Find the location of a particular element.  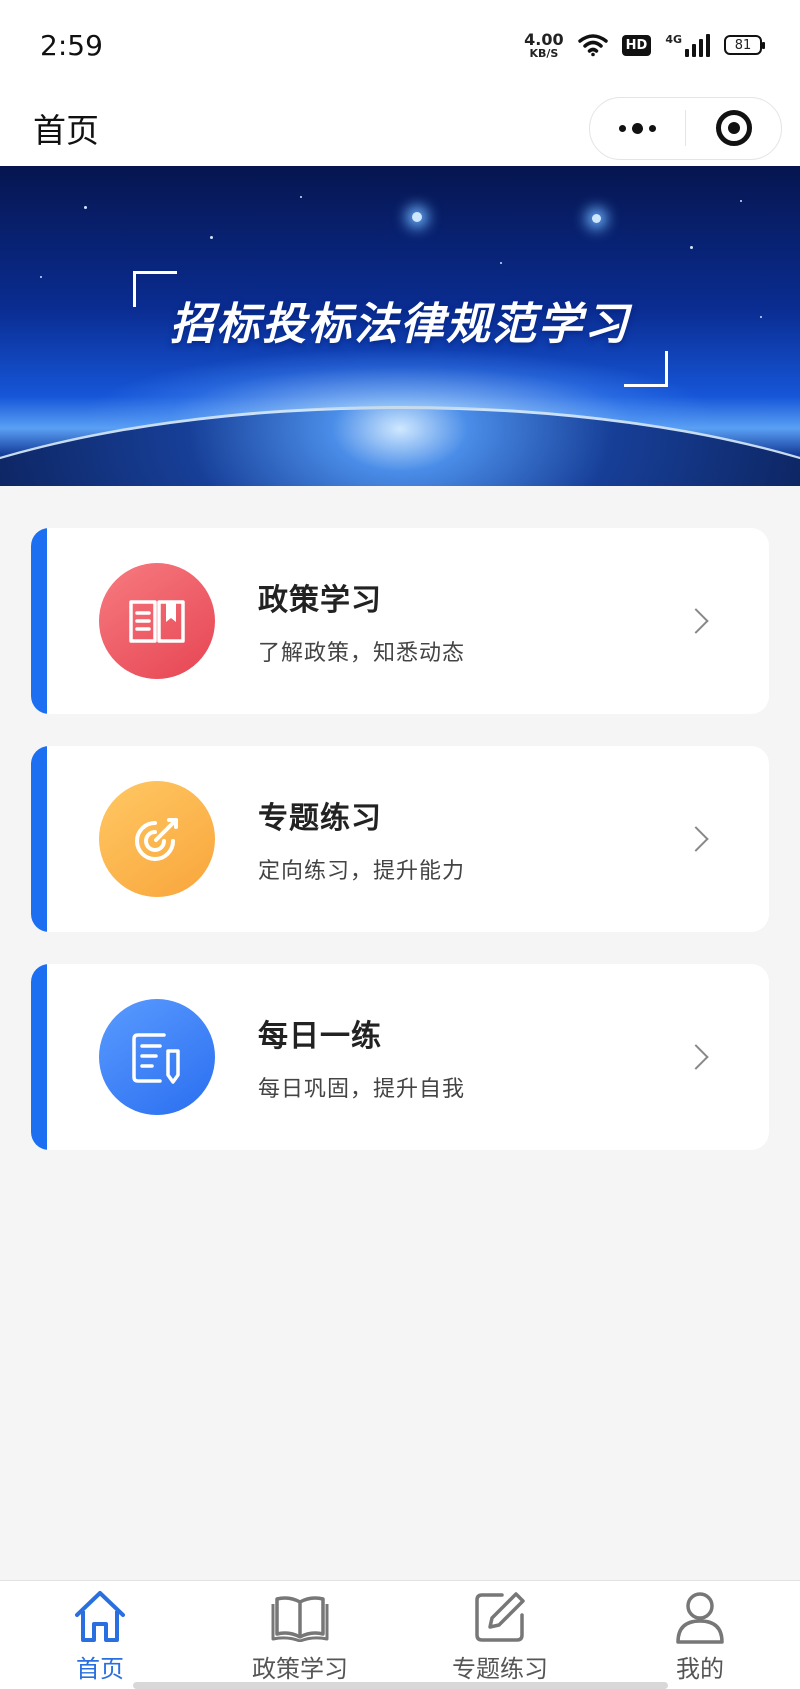

wifi-icon is located at coordinates (592, 45).